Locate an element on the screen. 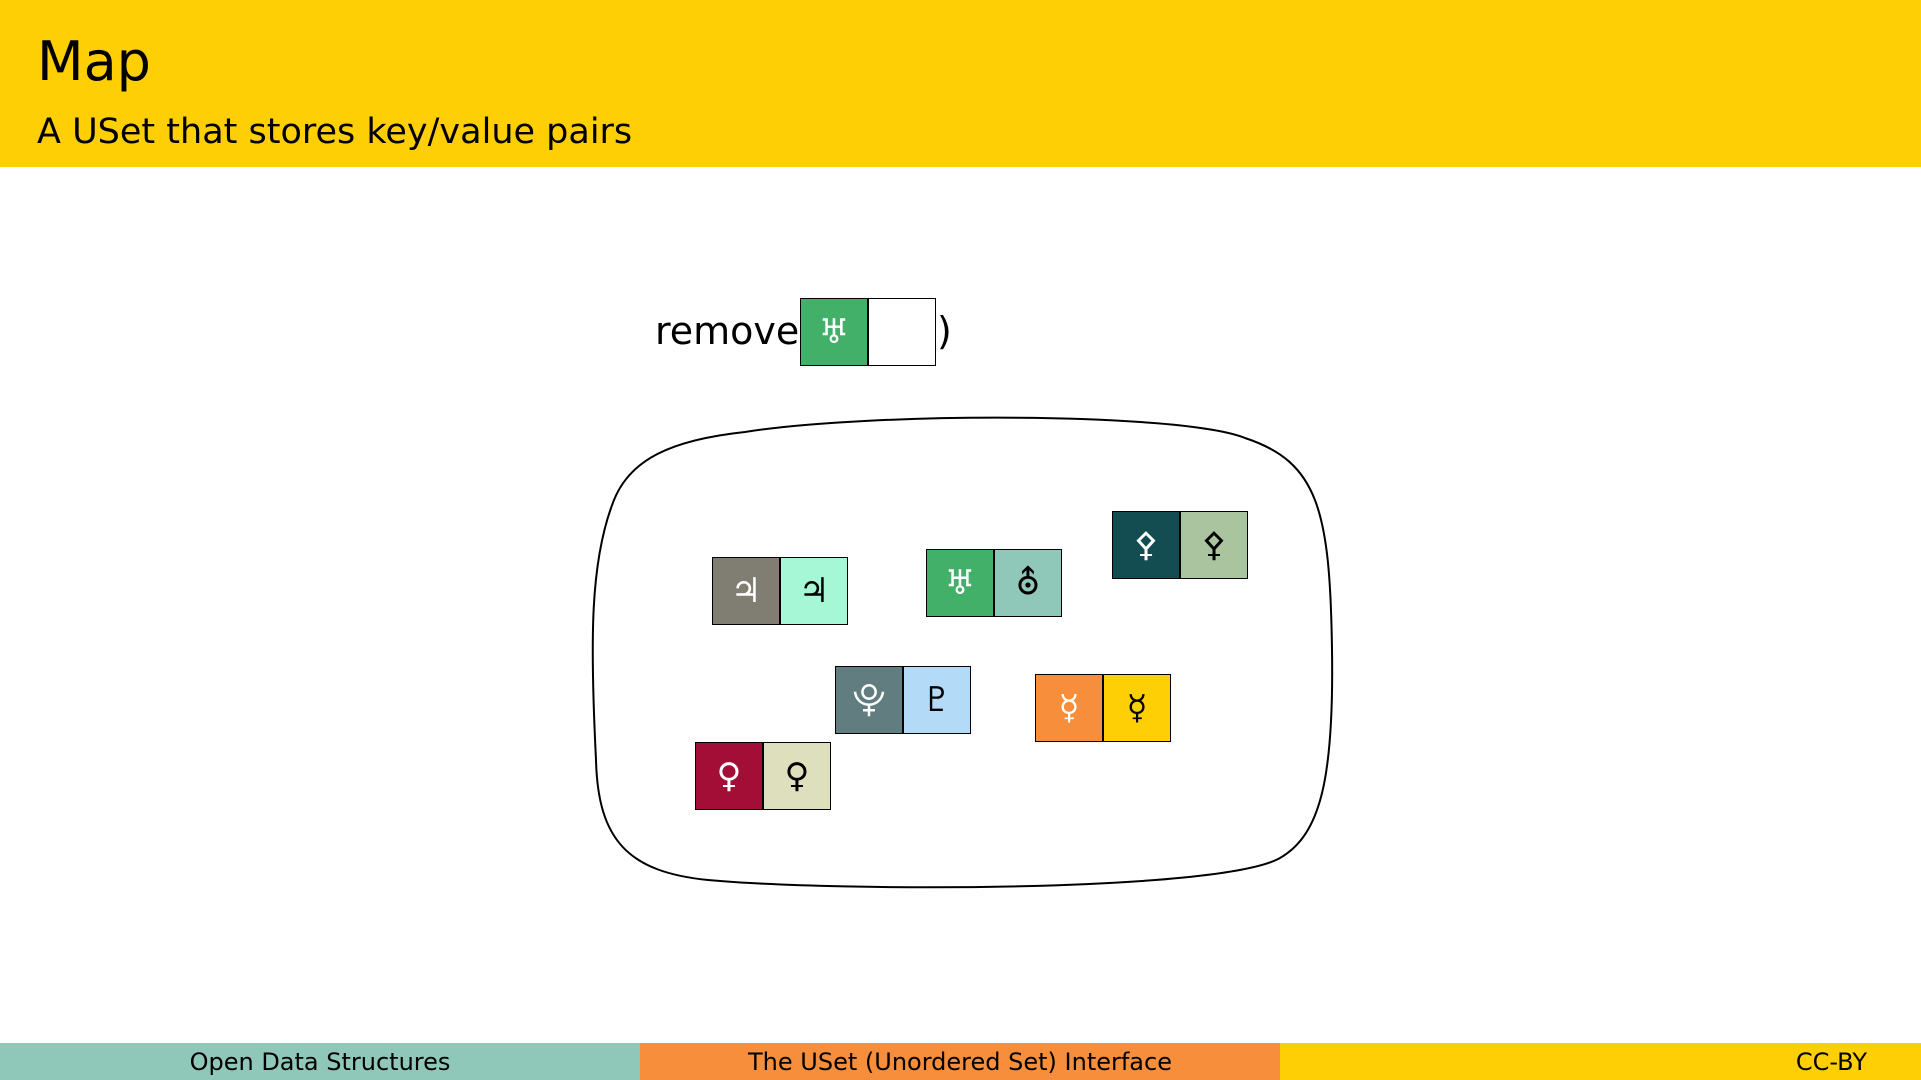  footer-license: CC-BY is located at coordinates (1600, 1061).